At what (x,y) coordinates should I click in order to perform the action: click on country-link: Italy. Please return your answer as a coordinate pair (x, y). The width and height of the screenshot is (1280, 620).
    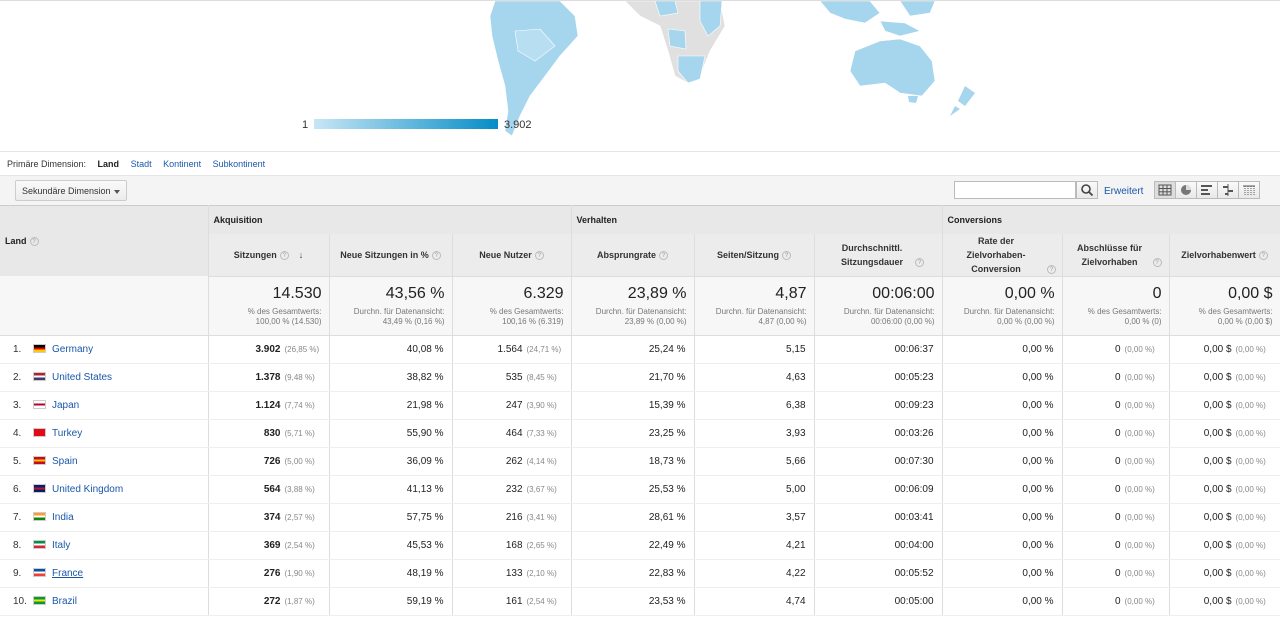
    Looking at the image, I should click on (61, 545).